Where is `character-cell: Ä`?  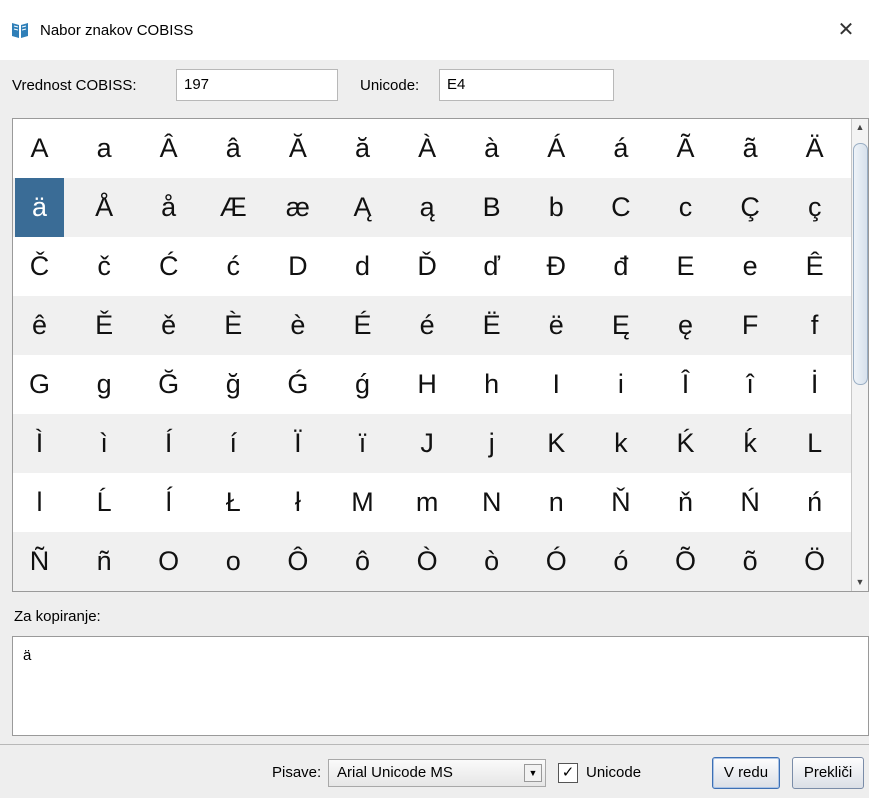
character-cell: Ä is located at coordinates (814, 148).